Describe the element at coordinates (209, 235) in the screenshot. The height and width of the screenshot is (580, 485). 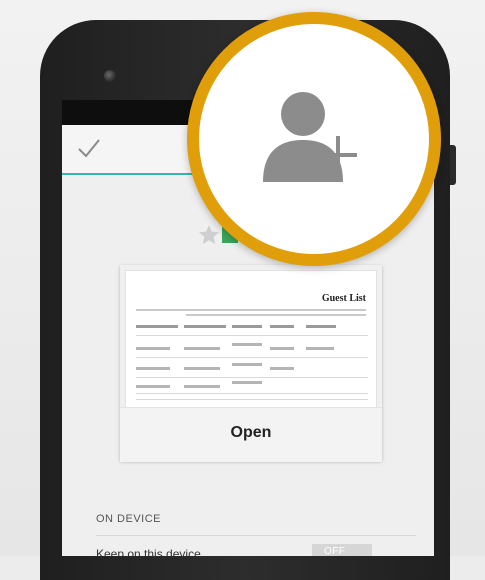
I see `star-icon` at that location.